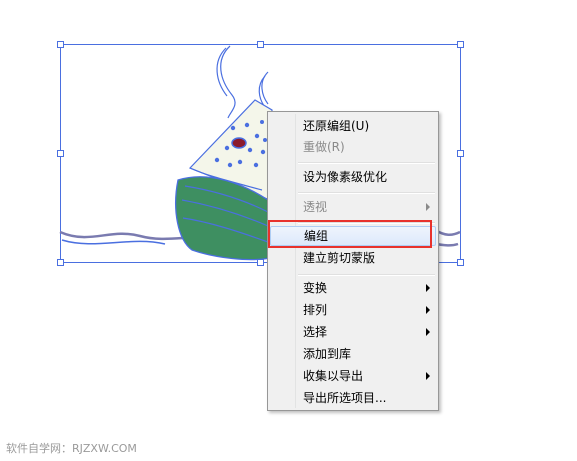  What do you see at coordinates (353, 310) in the screenshot?
I see `menu-item-arrange: 排列` at bounding box center [353, 310].